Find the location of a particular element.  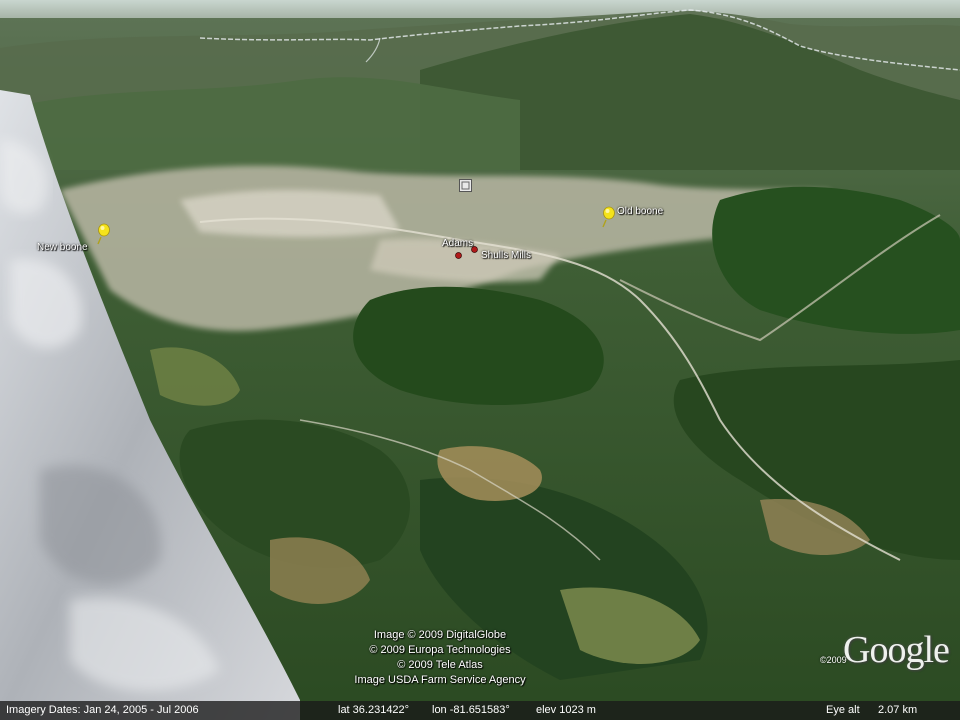

attribution-line: Image © 2009 DigitalGlobe is located at coordinates (440, 635).